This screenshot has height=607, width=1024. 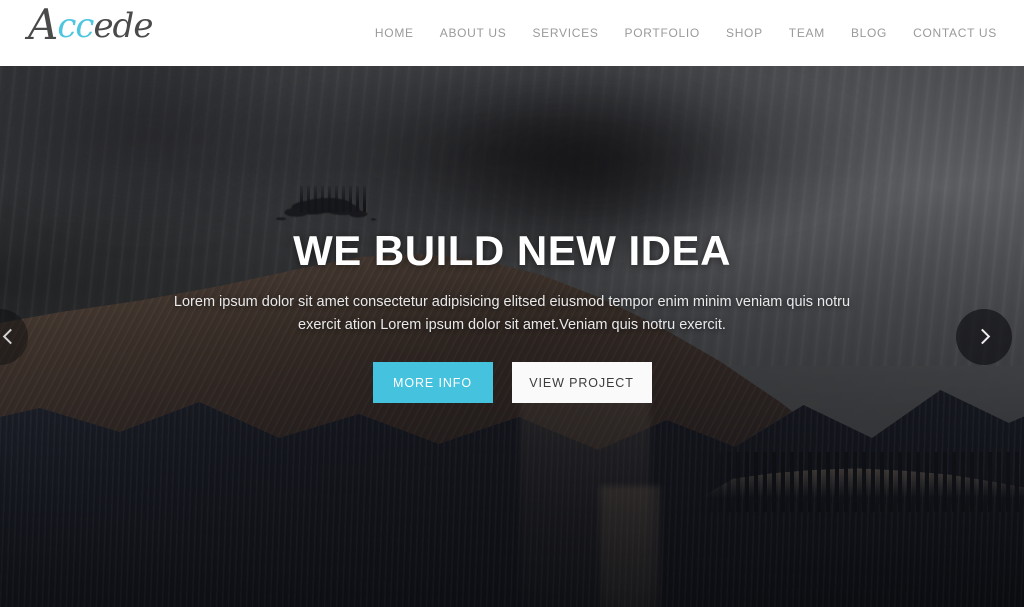 What do you see at coordinates (581, 383) in the screenshot?
I see `view-project-button: VIEW PROJECT` at bounding box center [581, 383].